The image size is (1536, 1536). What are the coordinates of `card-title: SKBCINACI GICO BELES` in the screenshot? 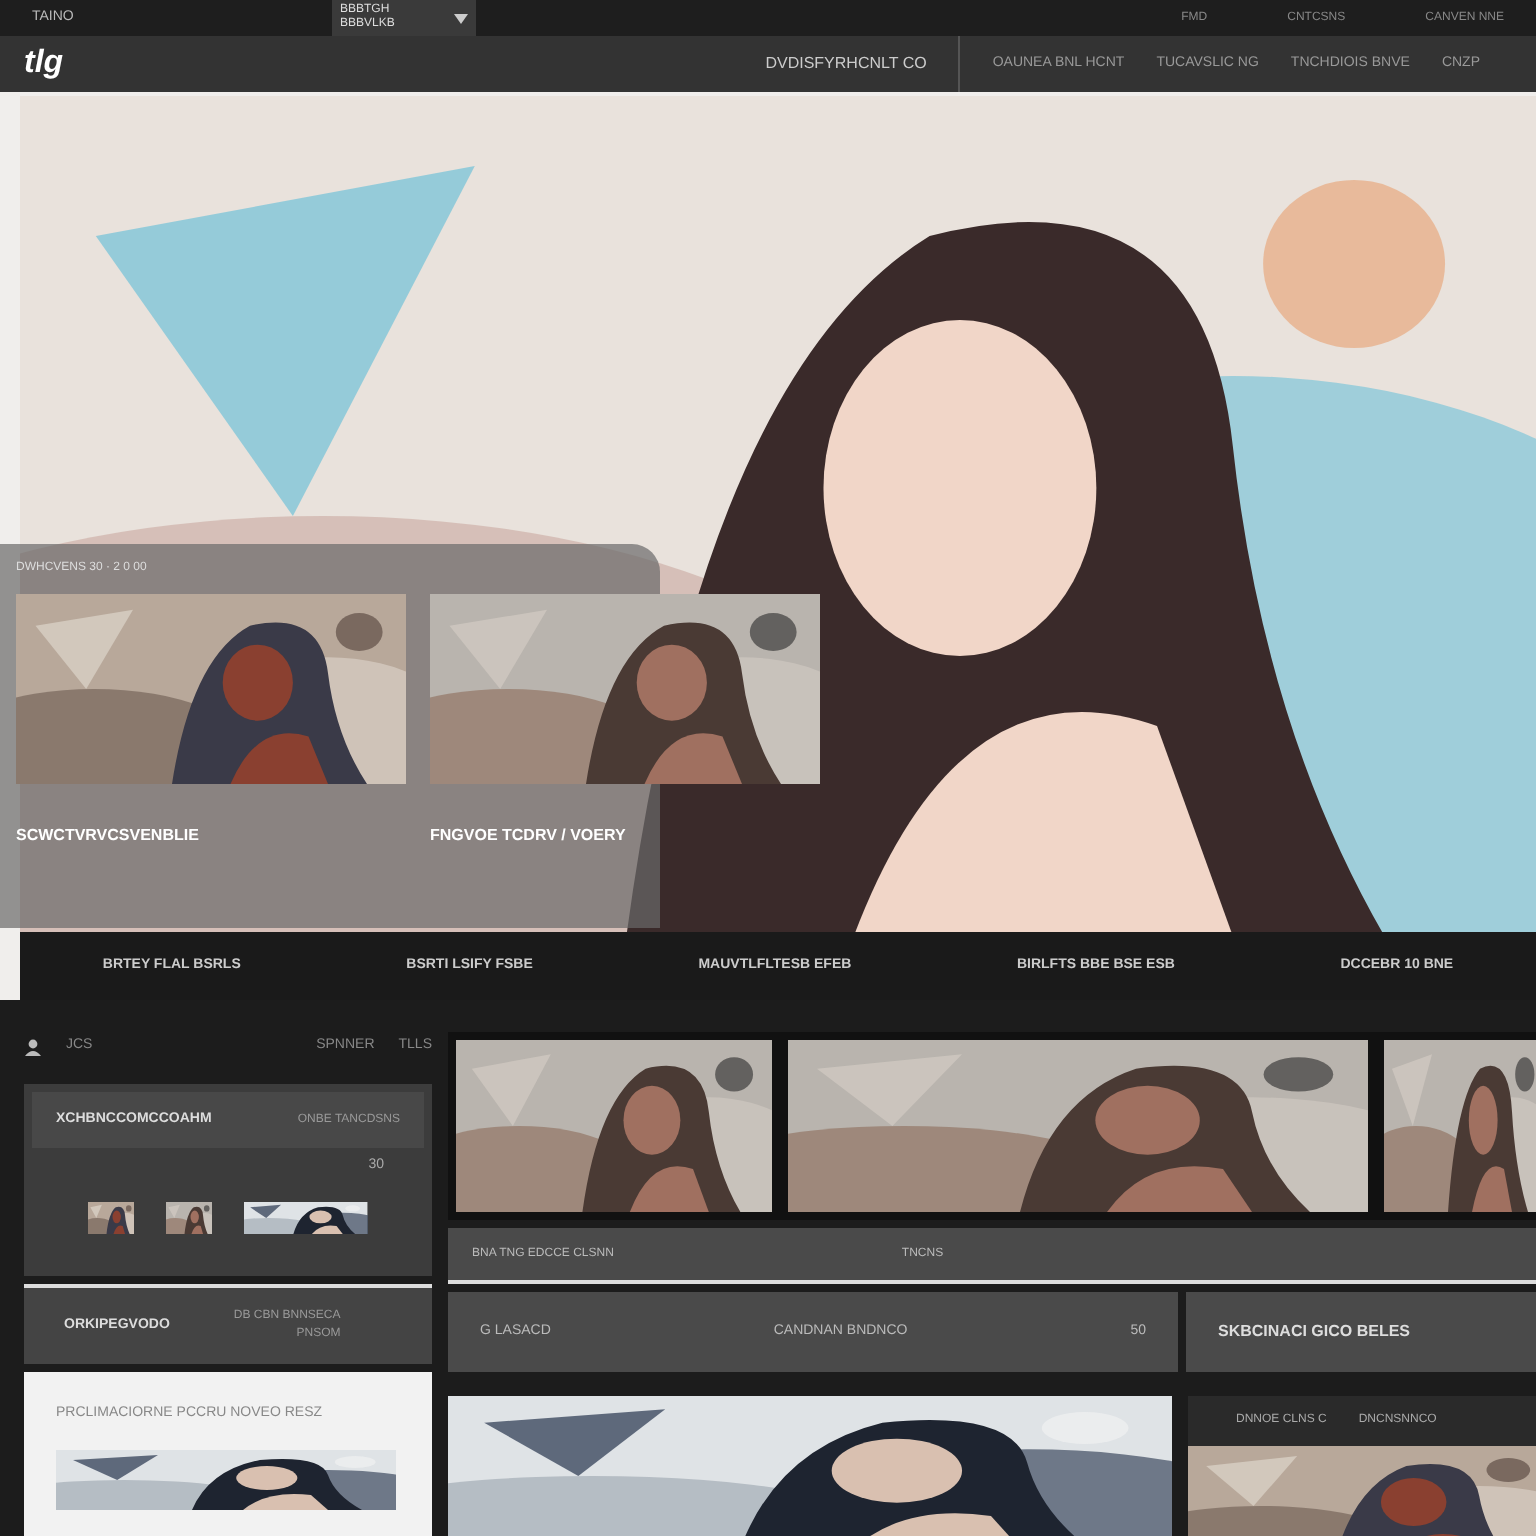 It's located at (1314, 1332).